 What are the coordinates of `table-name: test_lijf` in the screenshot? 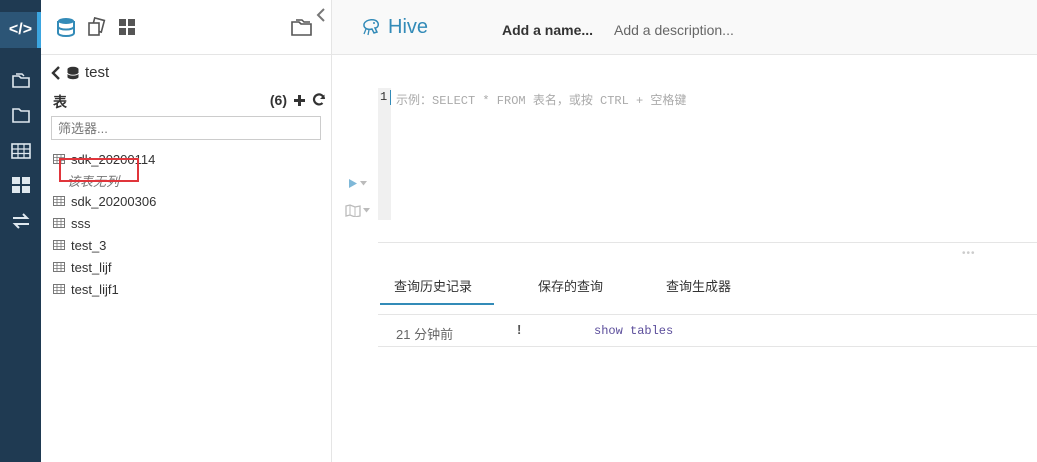 It's located at (91, 267).